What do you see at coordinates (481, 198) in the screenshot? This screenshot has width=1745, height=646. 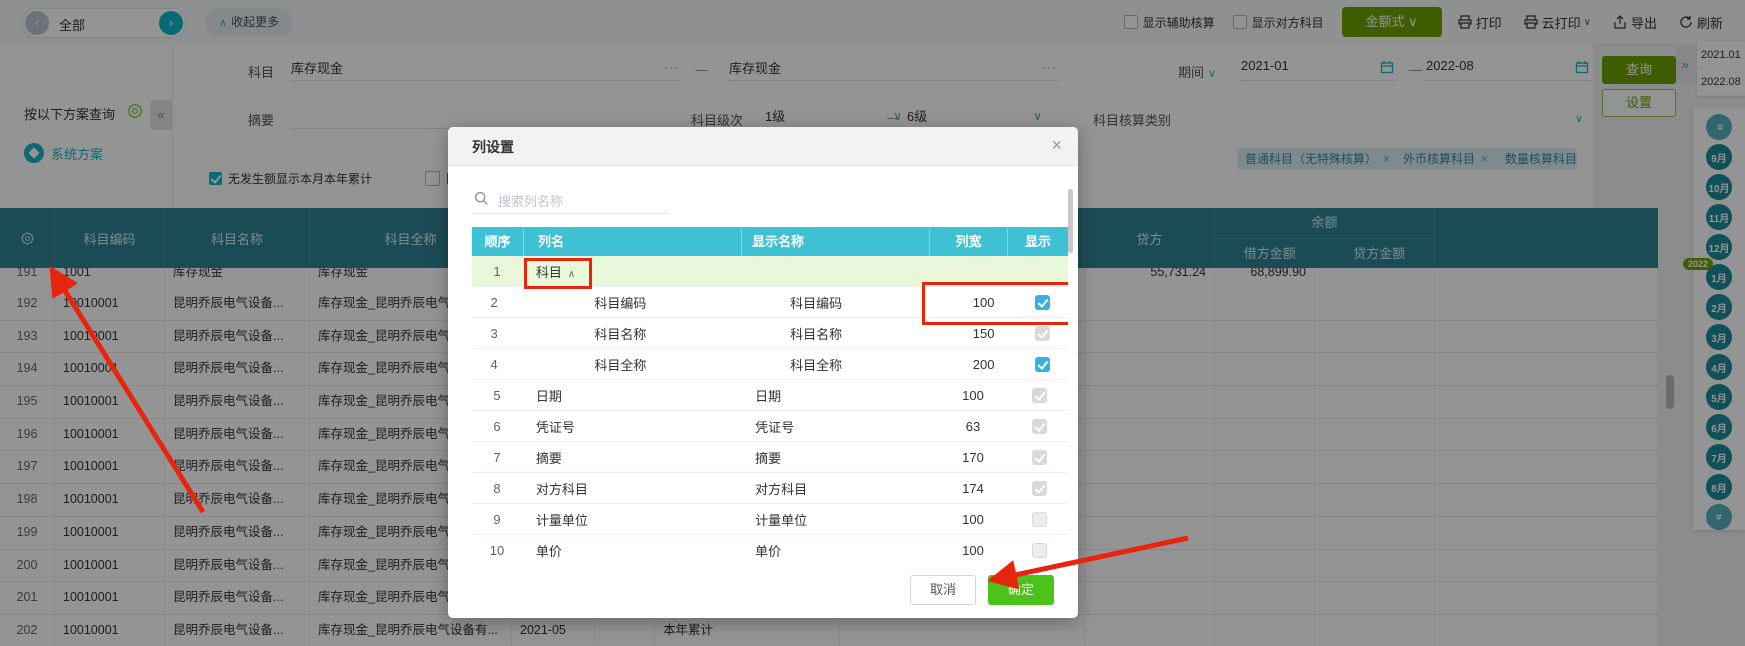 I see `search-icon` at bounding box center [481, 198].